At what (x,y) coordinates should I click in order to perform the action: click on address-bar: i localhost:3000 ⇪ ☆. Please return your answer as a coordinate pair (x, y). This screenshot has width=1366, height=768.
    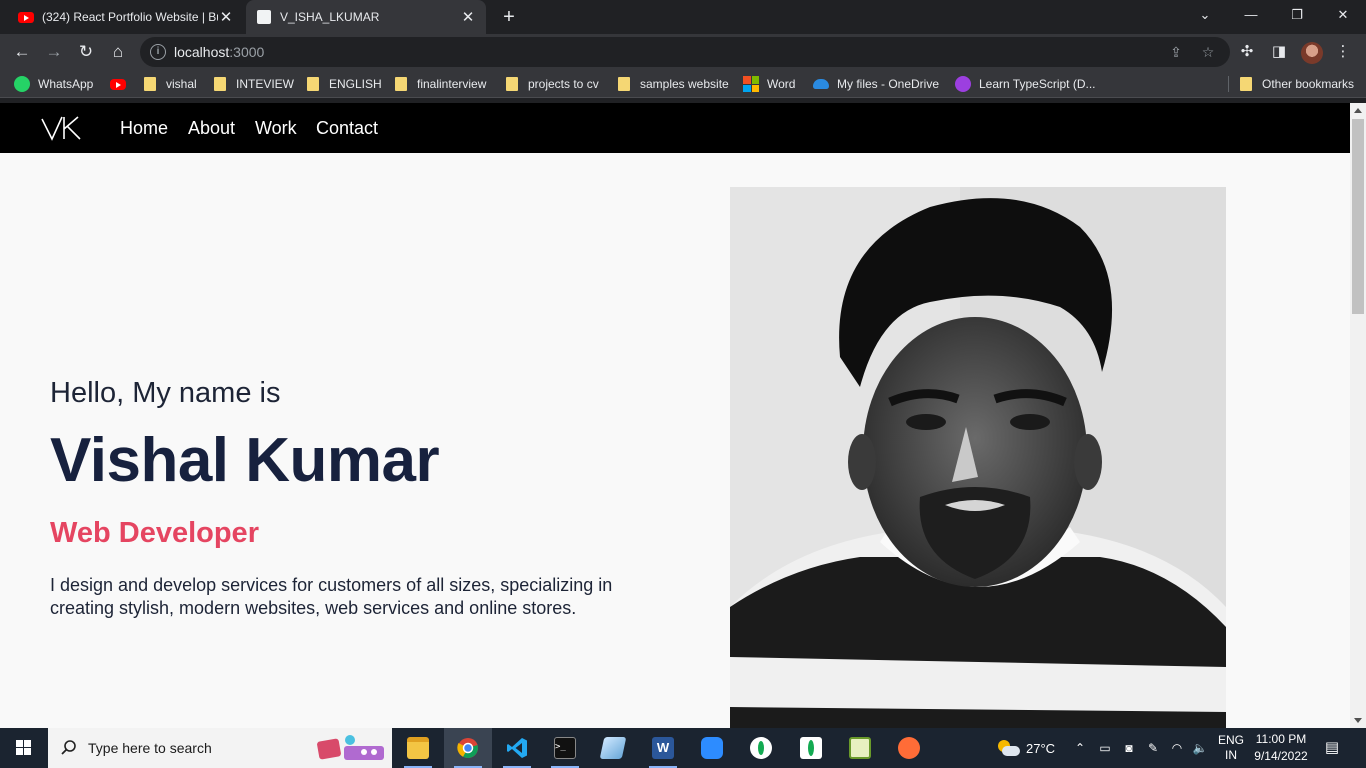
    Looking at the image, I should click on (685, 52).